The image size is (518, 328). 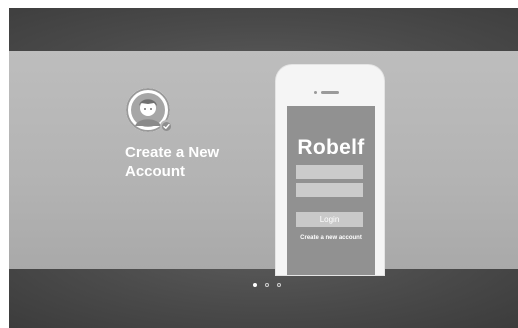 I want to click on username-field, so click(x=329, y=172).